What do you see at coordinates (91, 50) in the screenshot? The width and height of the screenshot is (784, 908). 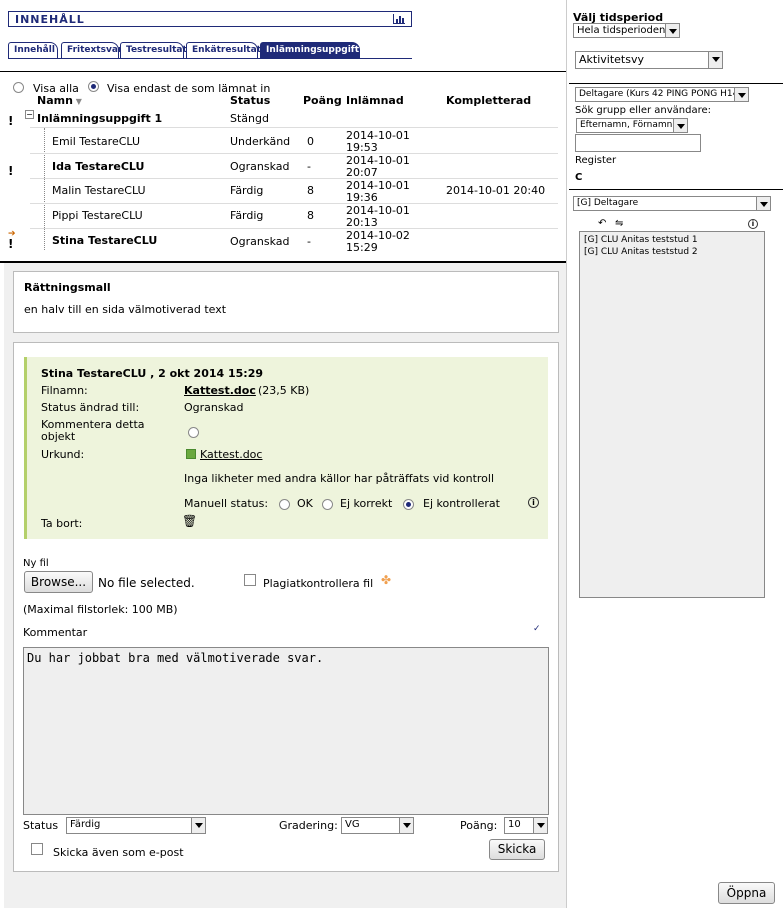 I see `tab-fritextsvar: Fritextsvar` at bounding box center [91, 50].